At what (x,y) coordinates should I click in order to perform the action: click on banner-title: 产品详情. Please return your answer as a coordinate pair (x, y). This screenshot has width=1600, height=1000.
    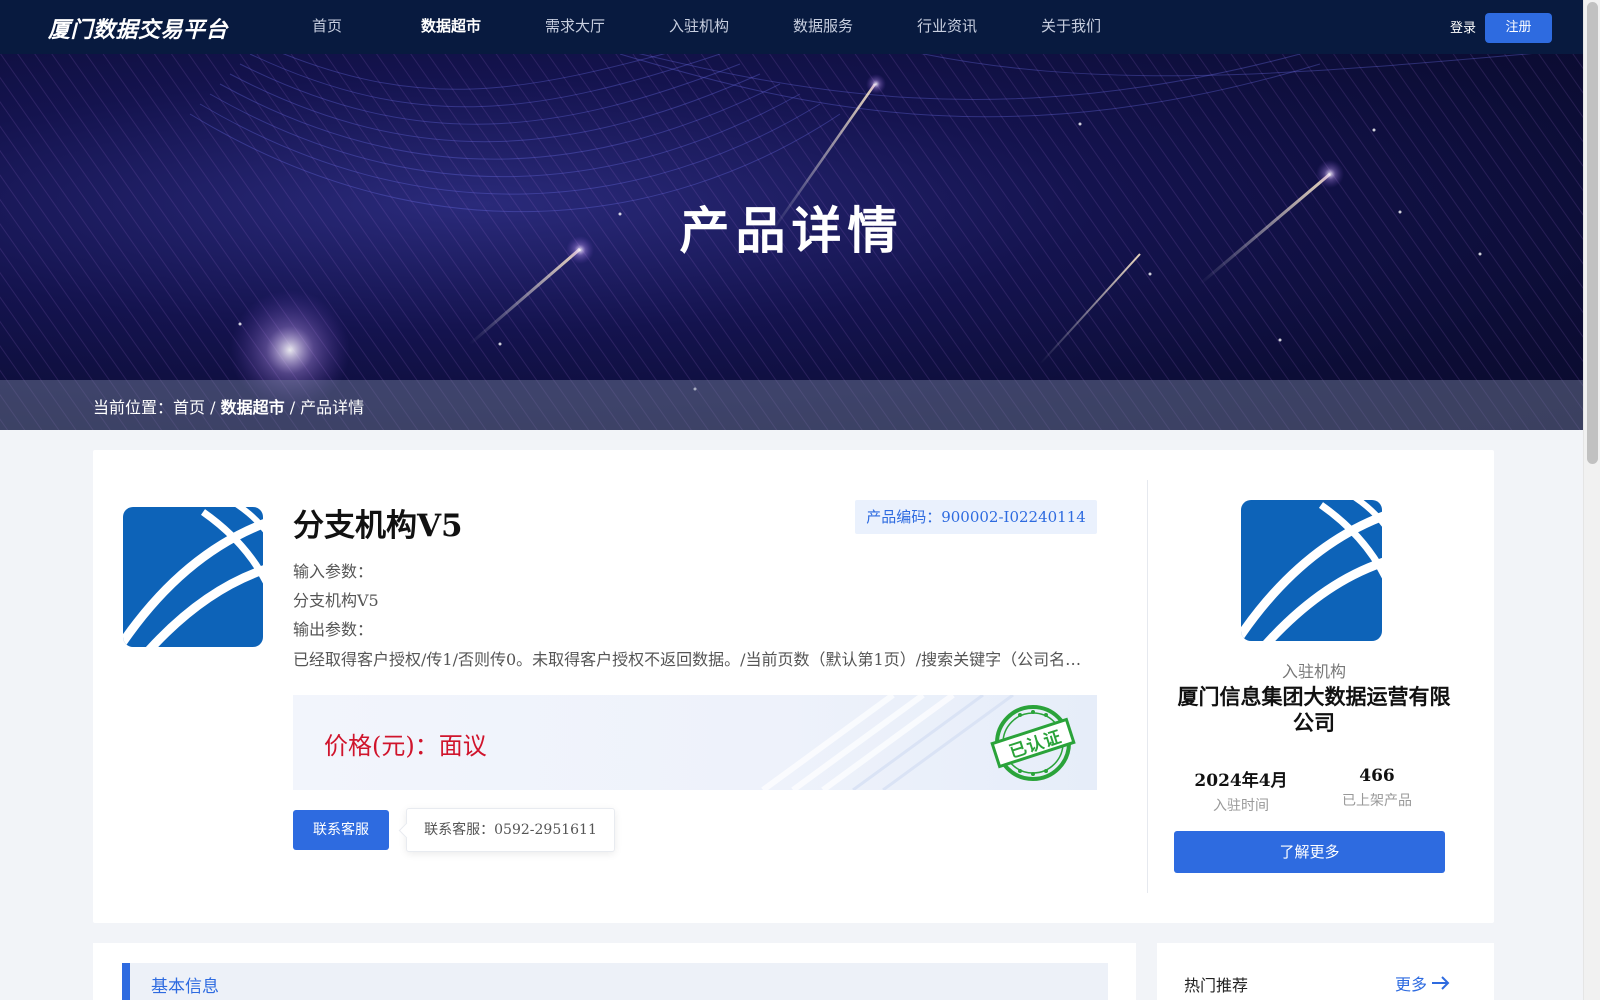
    Looking at the image, I should click on (791, 230).